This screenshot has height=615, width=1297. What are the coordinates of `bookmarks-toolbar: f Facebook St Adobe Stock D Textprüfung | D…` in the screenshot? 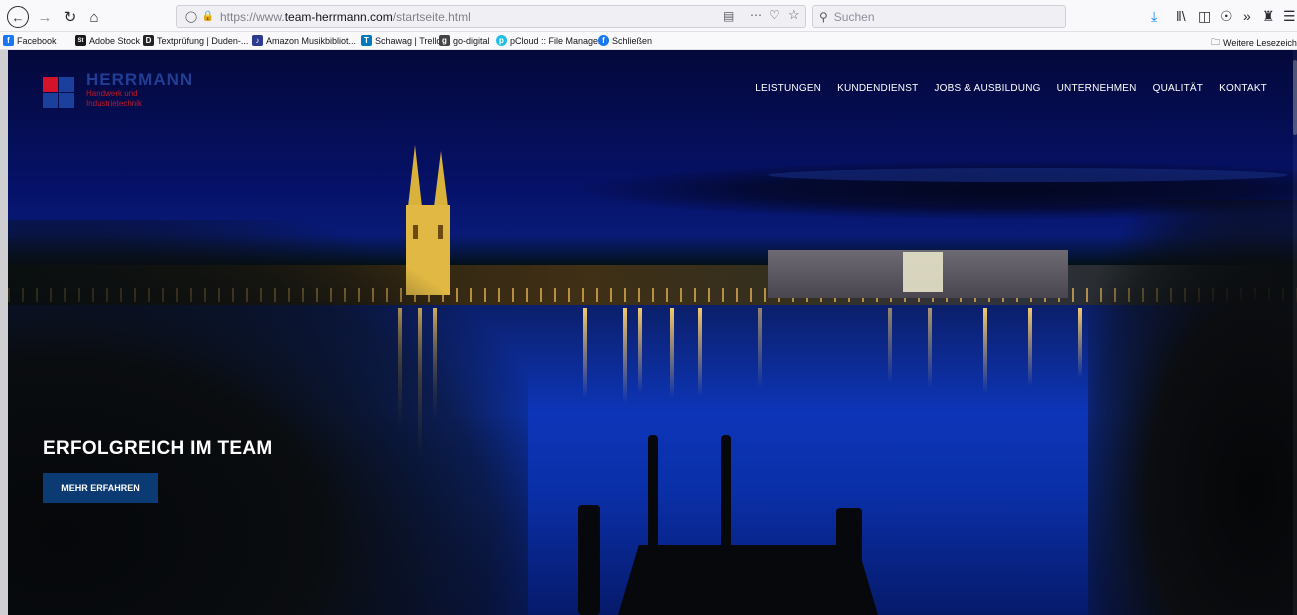 It's located at (648, 41).